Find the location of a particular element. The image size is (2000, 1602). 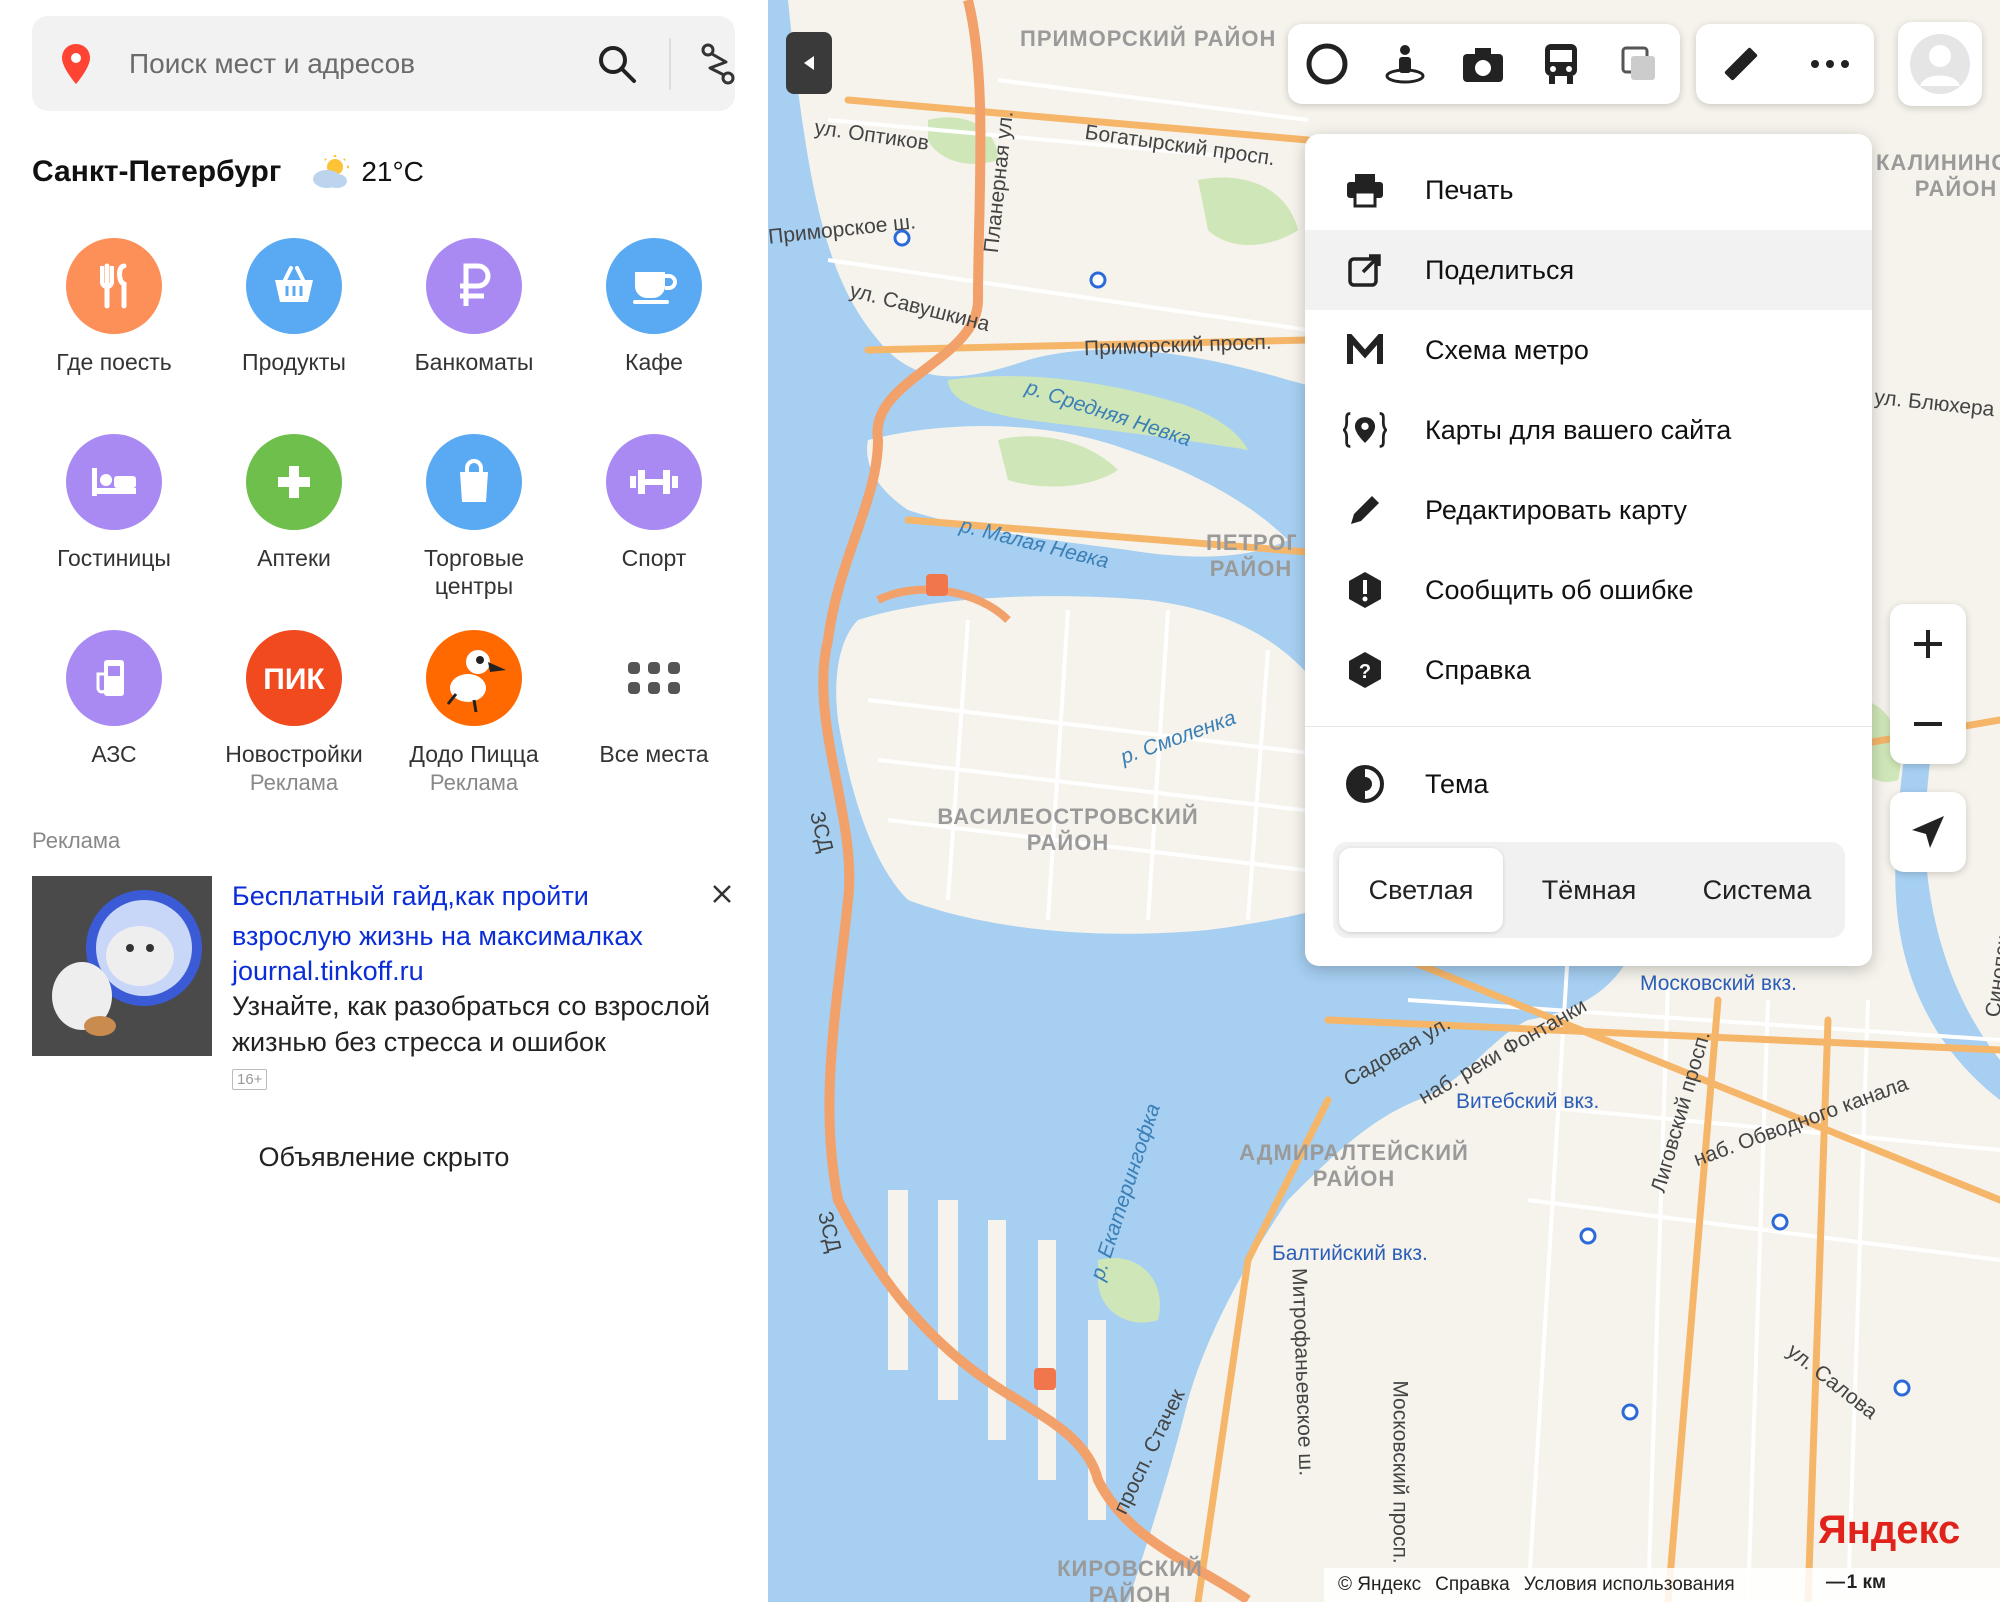

category-food: Где поесть is located at coordinates (114, 307).